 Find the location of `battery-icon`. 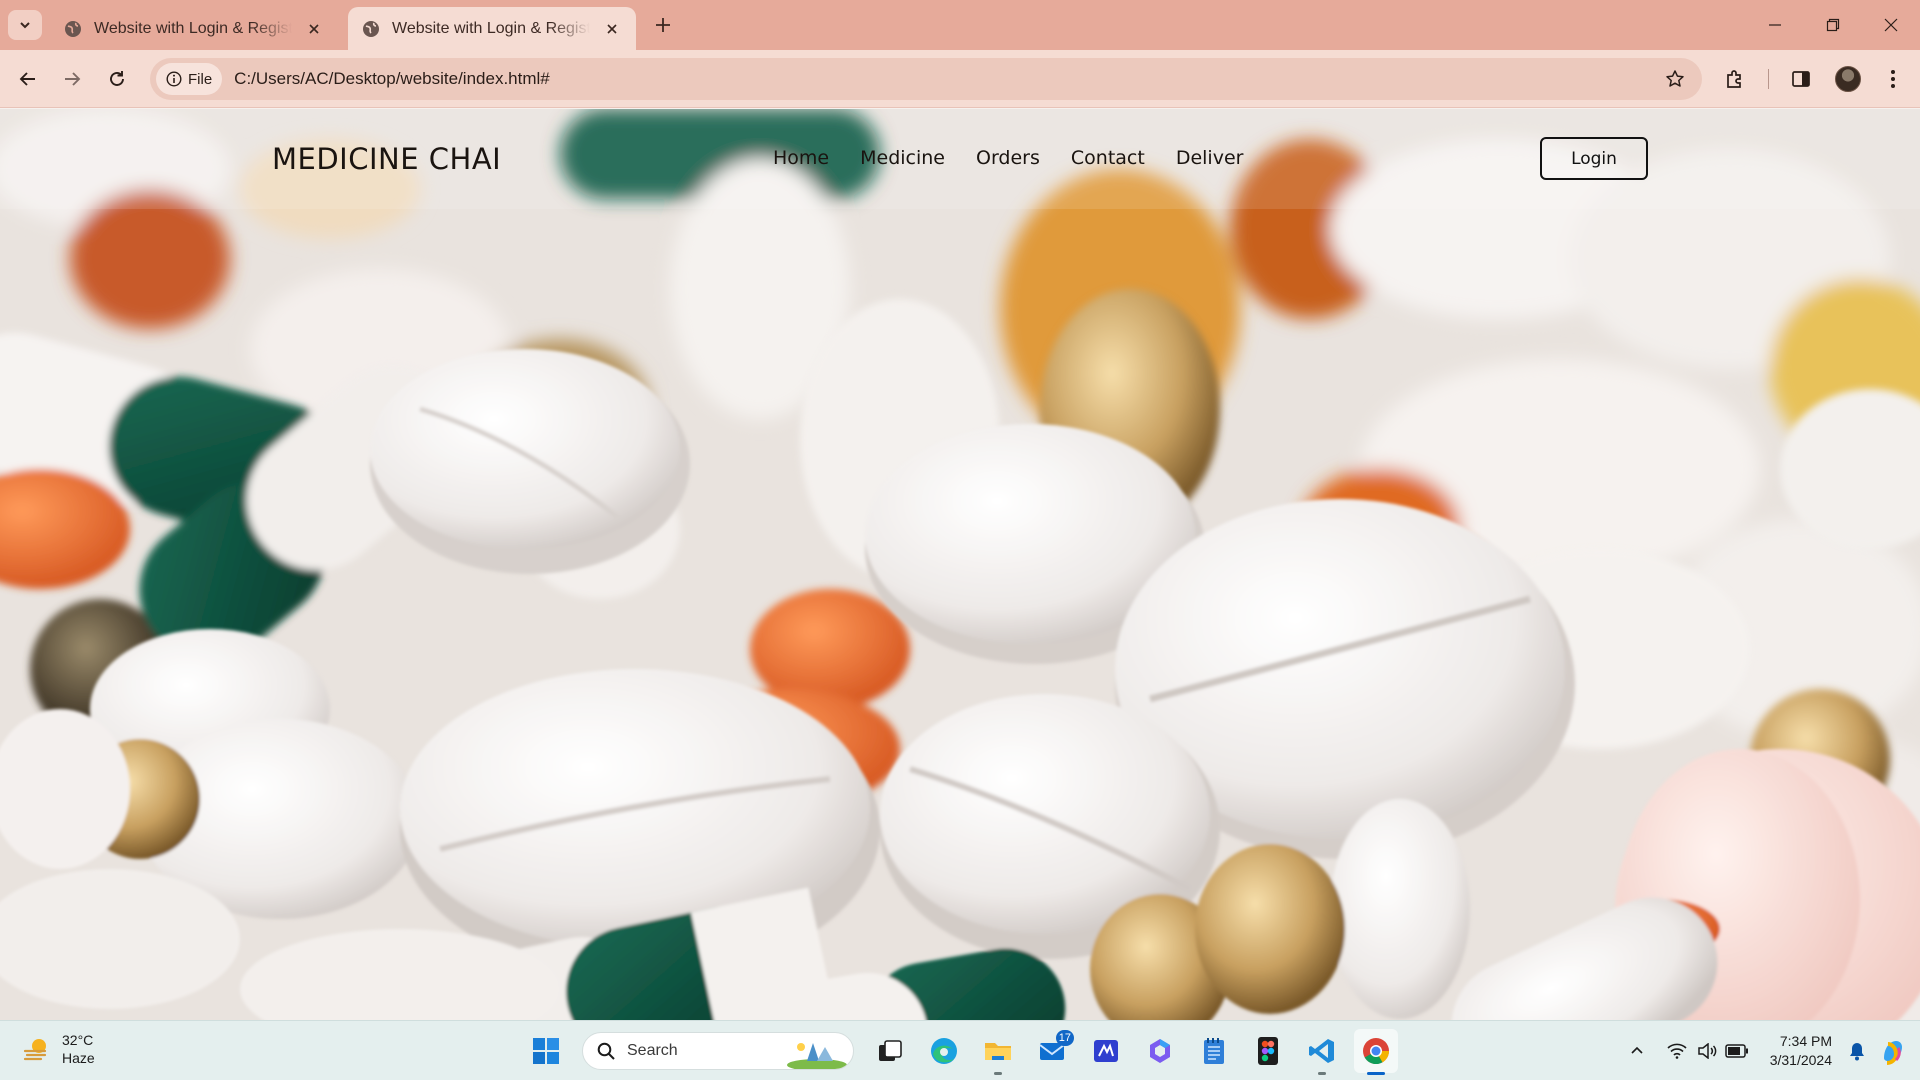

battery-icon is located at coordinates (1736, 1051).